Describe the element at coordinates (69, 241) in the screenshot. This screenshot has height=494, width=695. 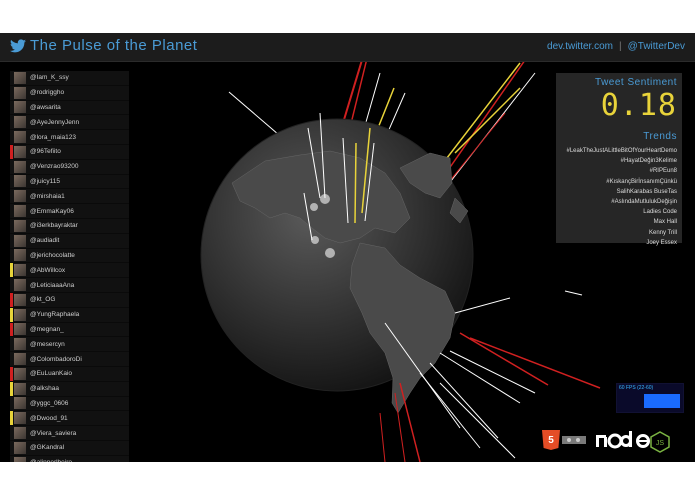
I see `user-row: @audiadit` at that location.